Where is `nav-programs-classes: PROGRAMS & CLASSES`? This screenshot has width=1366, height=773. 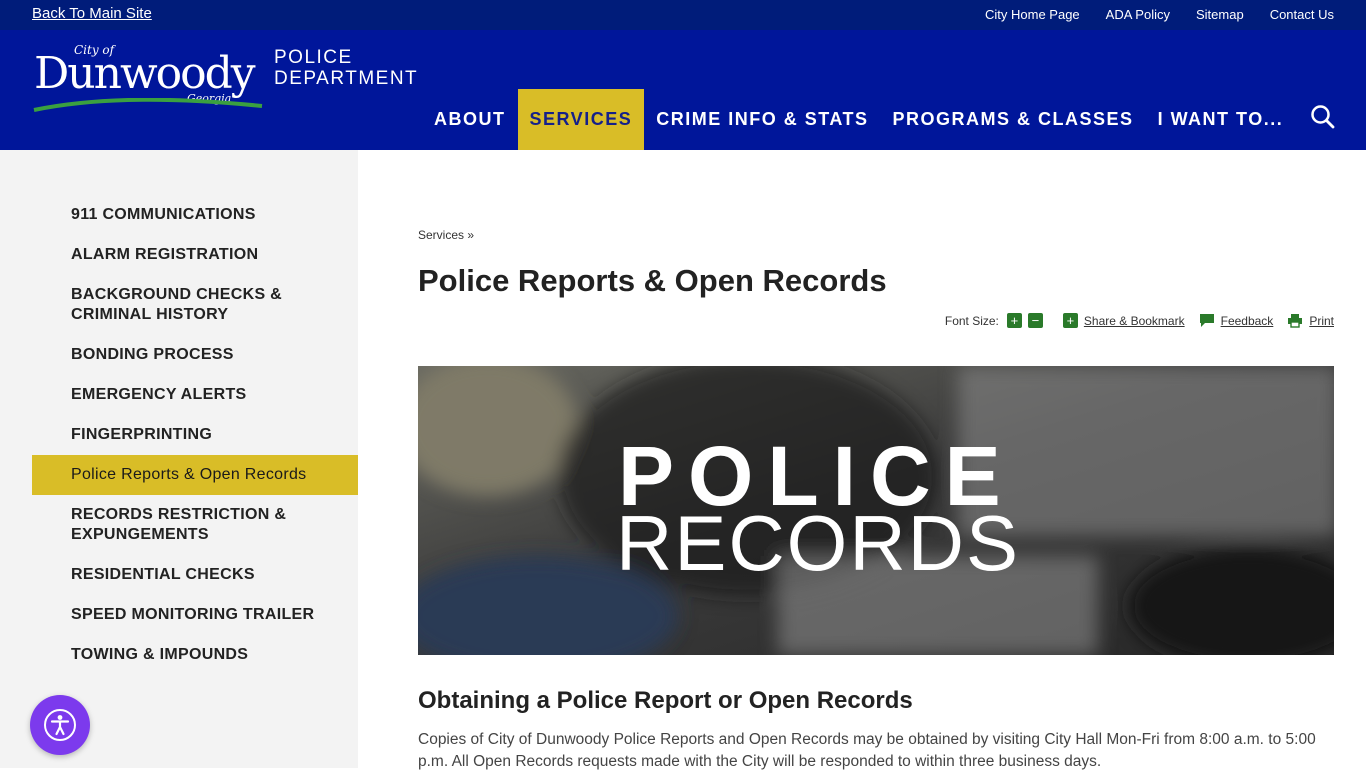 nav-programs-classes: PROGRAMS & CLASSES is located at coordinates (1013, 119).